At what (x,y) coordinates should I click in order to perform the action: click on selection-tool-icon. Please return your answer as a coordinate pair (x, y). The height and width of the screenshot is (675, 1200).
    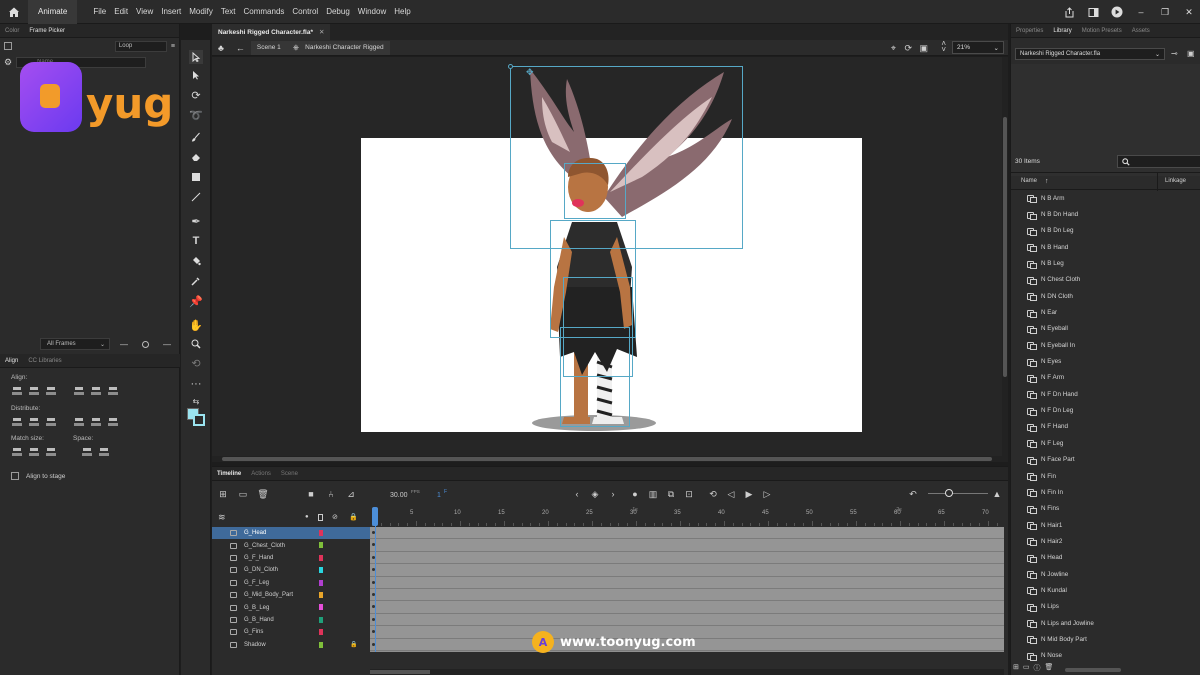
    Looking at the image, I should click on (196, 57).